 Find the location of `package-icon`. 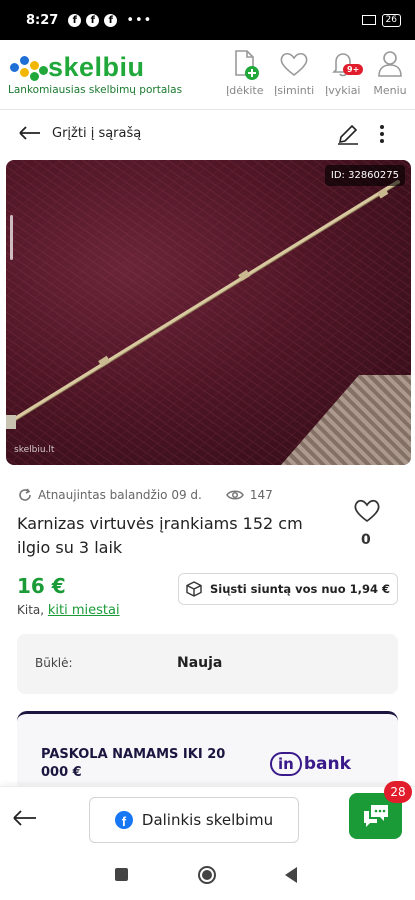

package-icon is located at coordinates (194, 589).